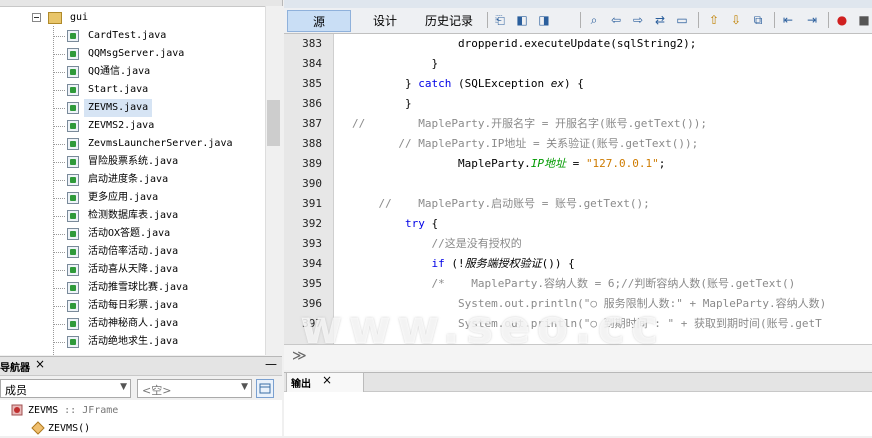  Describe the element at coordinates (842, 20) in the screenshot. I see `record-macro-icon: ●` at that location.